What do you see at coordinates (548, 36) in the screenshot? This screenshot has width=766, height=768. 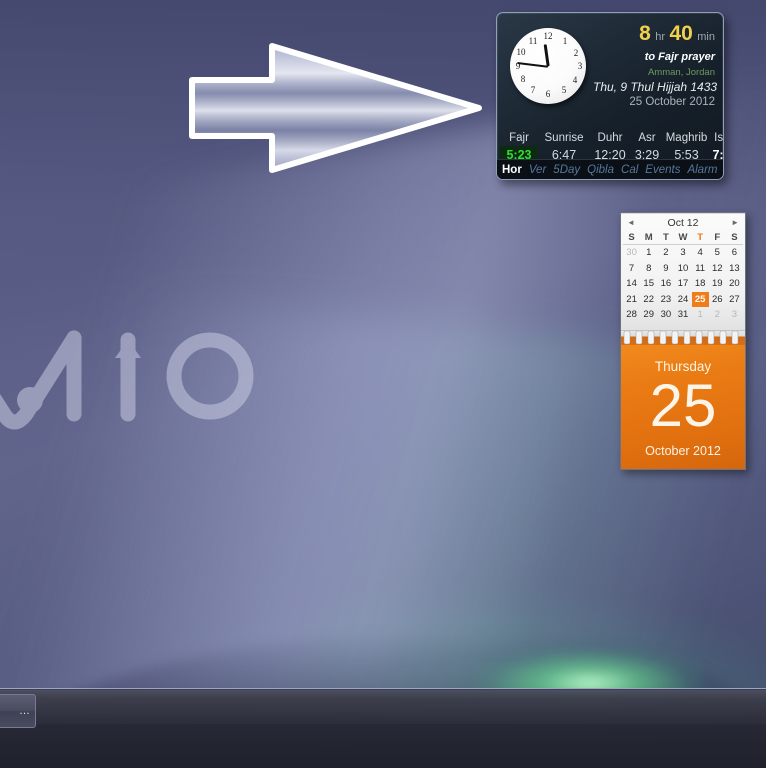 I see `clock-numeral: 12` at bounding box center [548, 36].